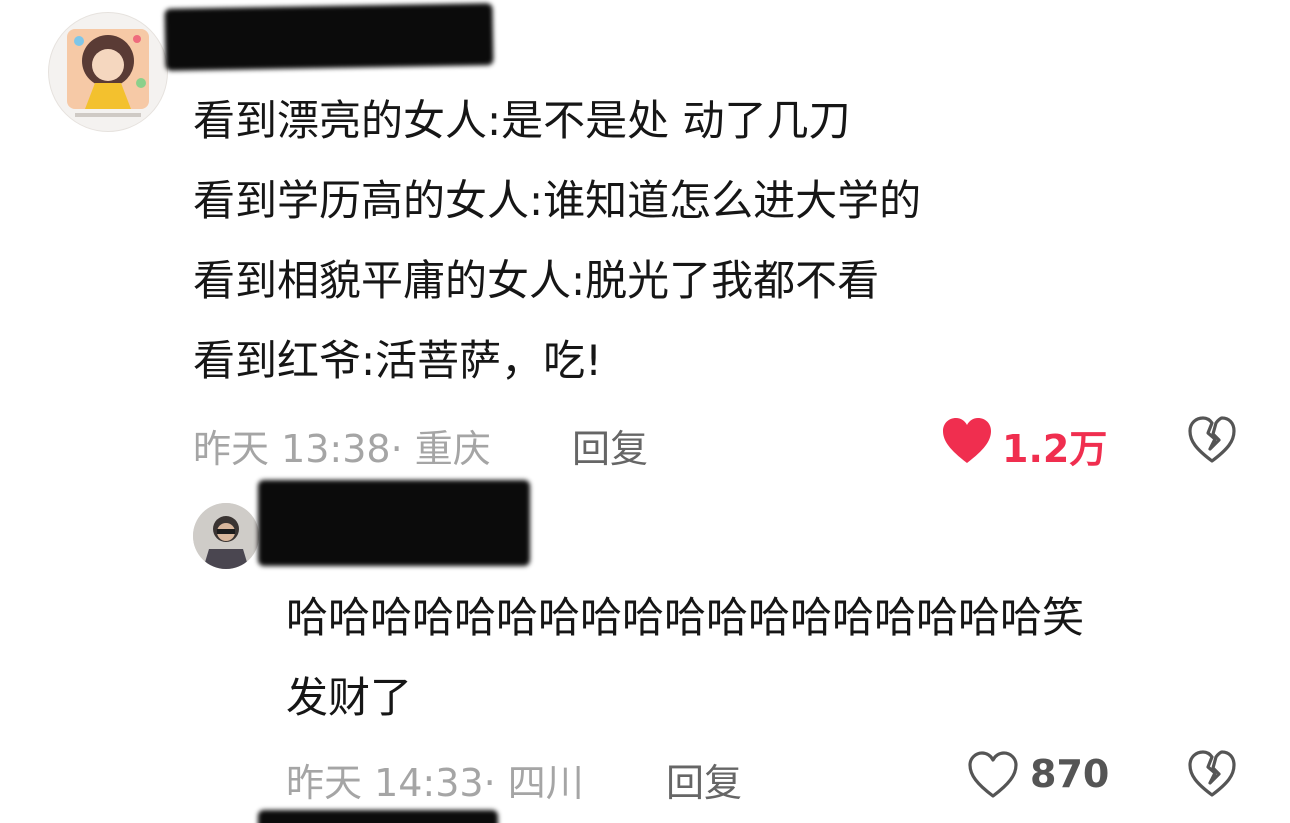  What do you see at coordinates (993, 775) in the screenshot?
I see `heart-outline-icon` at bounding box center [993, 775].